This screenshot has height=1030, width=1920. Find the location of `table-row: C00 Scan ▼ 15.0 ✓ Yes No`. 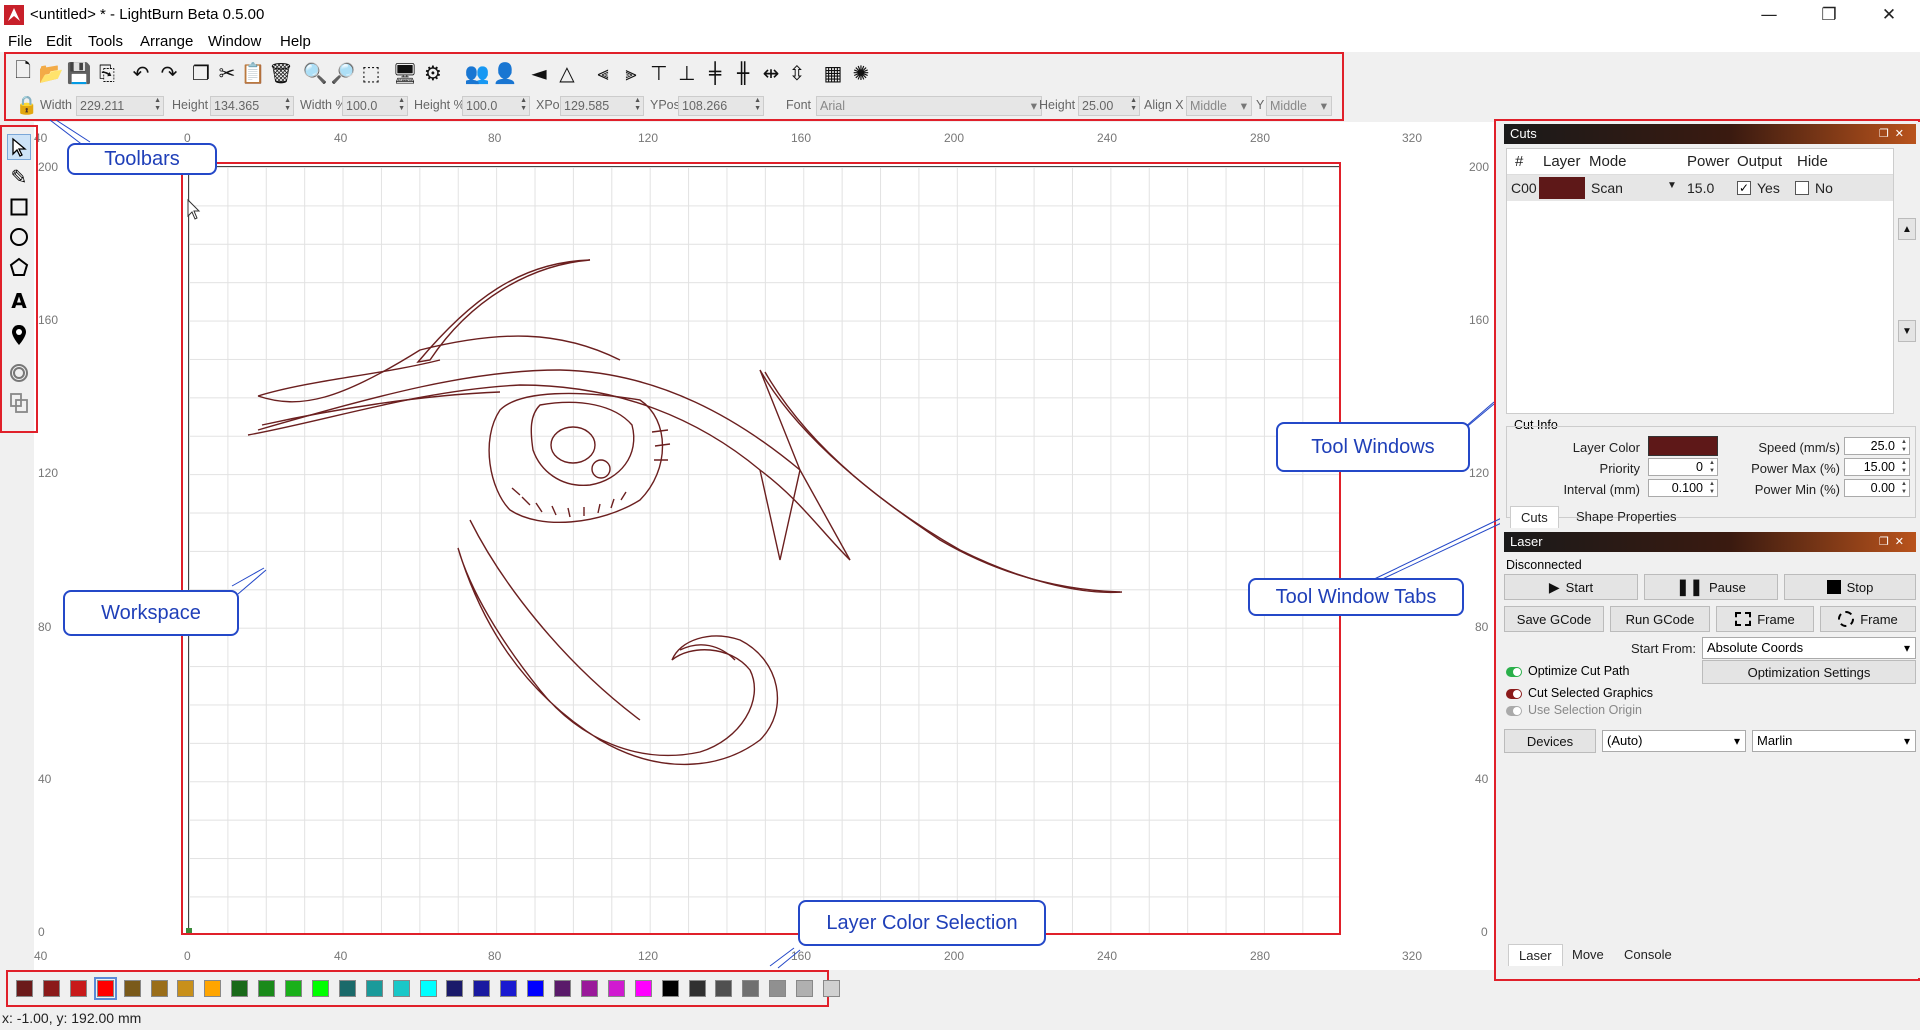

table-row: C00 Scan ▼ 15.0 ✓ Yes No is located at coordinates (1700, 188).